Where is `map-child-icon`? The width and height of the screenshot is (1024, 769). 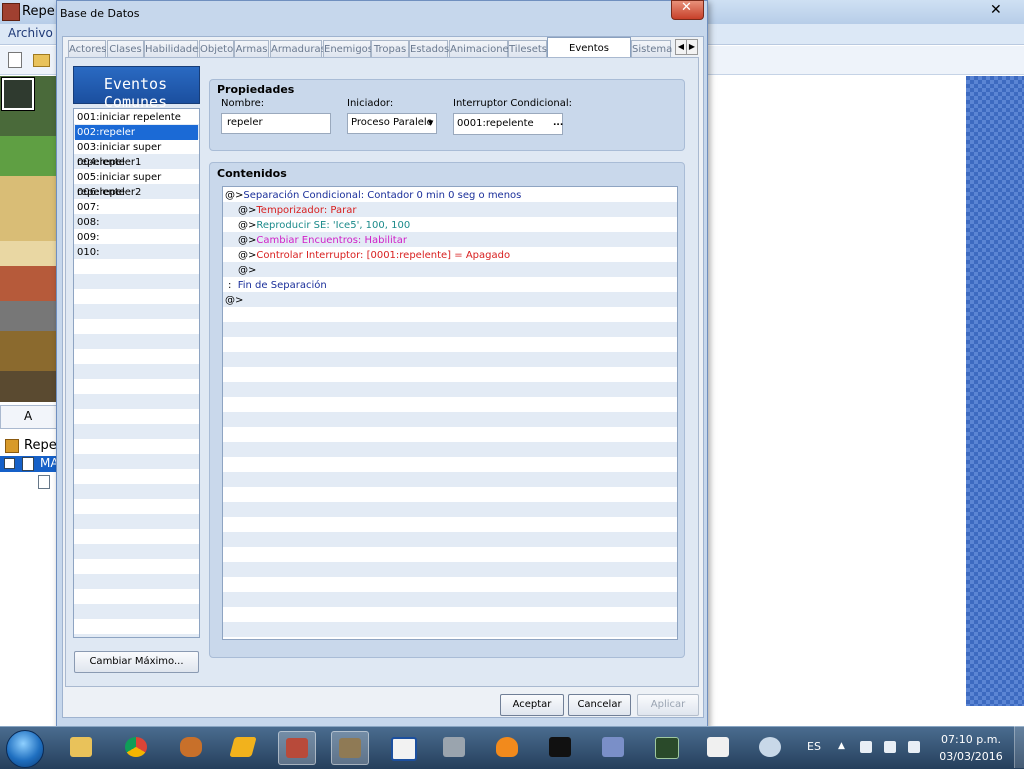 map-child-icon is located at coordinates (44, 482).